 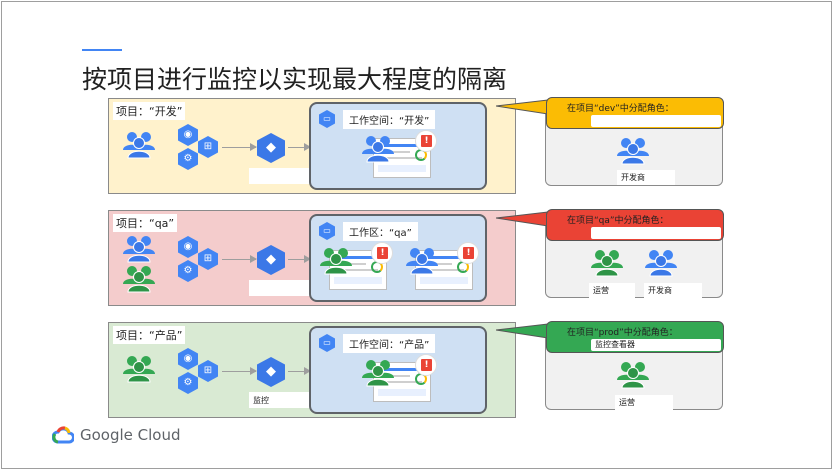 I want to click on project-label: 项目：“qa”, so click(x=145, y=223).